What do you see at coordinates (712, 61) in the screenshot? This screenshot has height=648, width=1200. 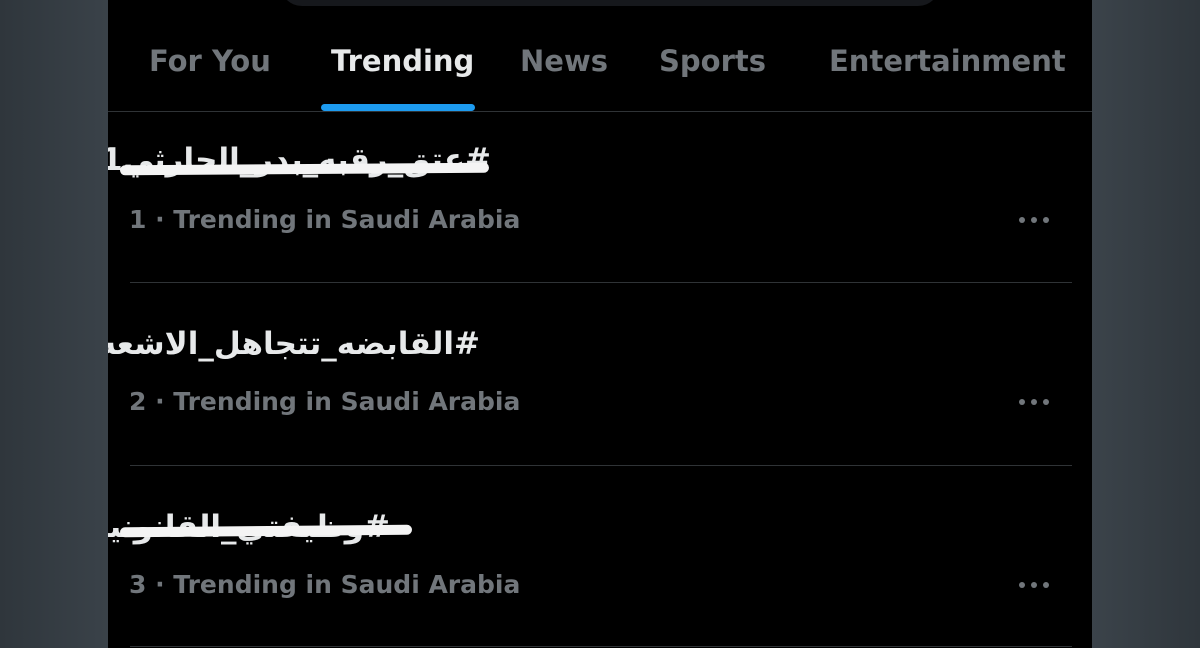 I see `tab-sports: Sports` at bounding box center [712, 61].